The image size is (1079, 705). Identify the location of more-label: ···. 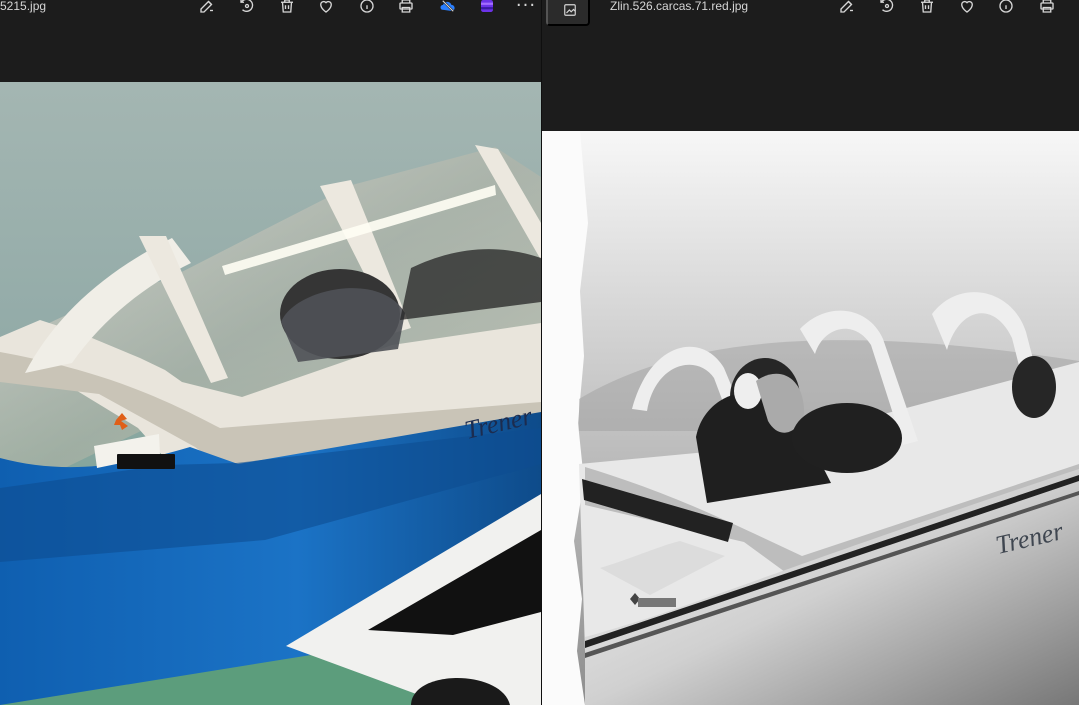
(526, 8).